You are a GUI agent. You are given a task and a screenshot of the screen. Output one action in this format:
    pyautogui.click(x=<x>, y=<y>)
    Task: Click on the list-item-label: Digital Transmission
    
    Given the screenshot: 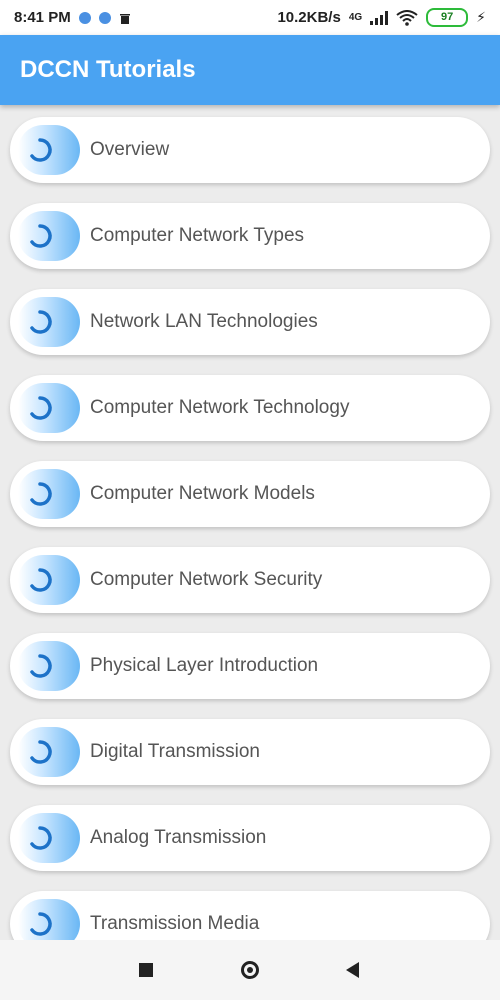 What is the action you would take?
    pyautogui.click(x=175, y=751)
    